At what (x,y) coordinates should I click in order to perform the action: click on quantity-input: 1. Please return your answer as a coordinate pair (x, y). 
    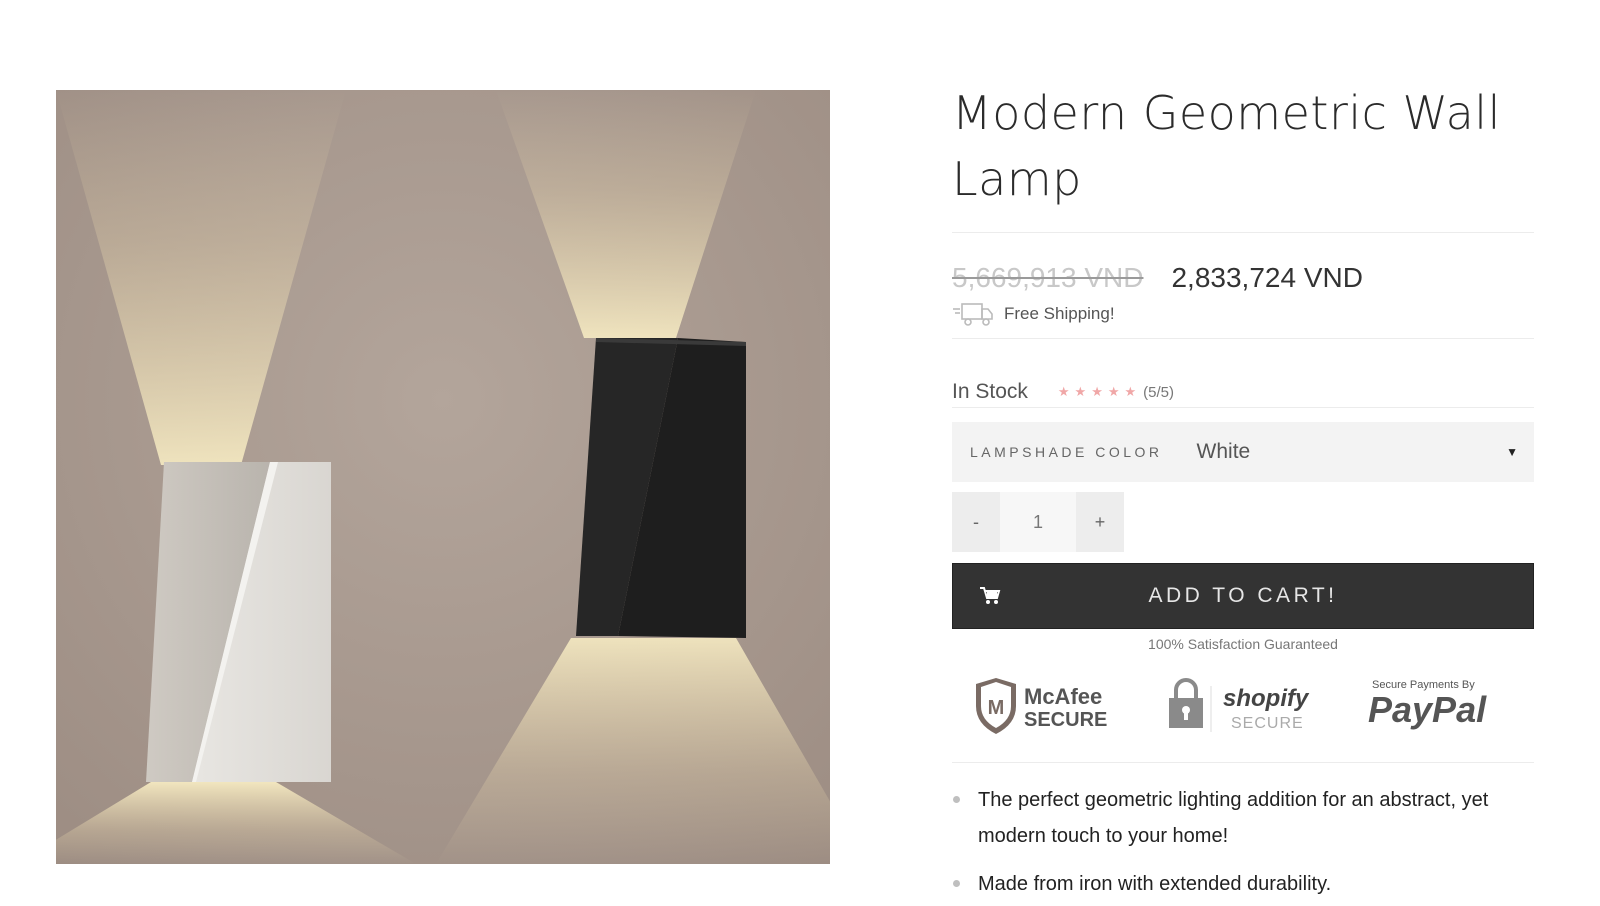
    Looking at the image, I should click on (1038, 522).